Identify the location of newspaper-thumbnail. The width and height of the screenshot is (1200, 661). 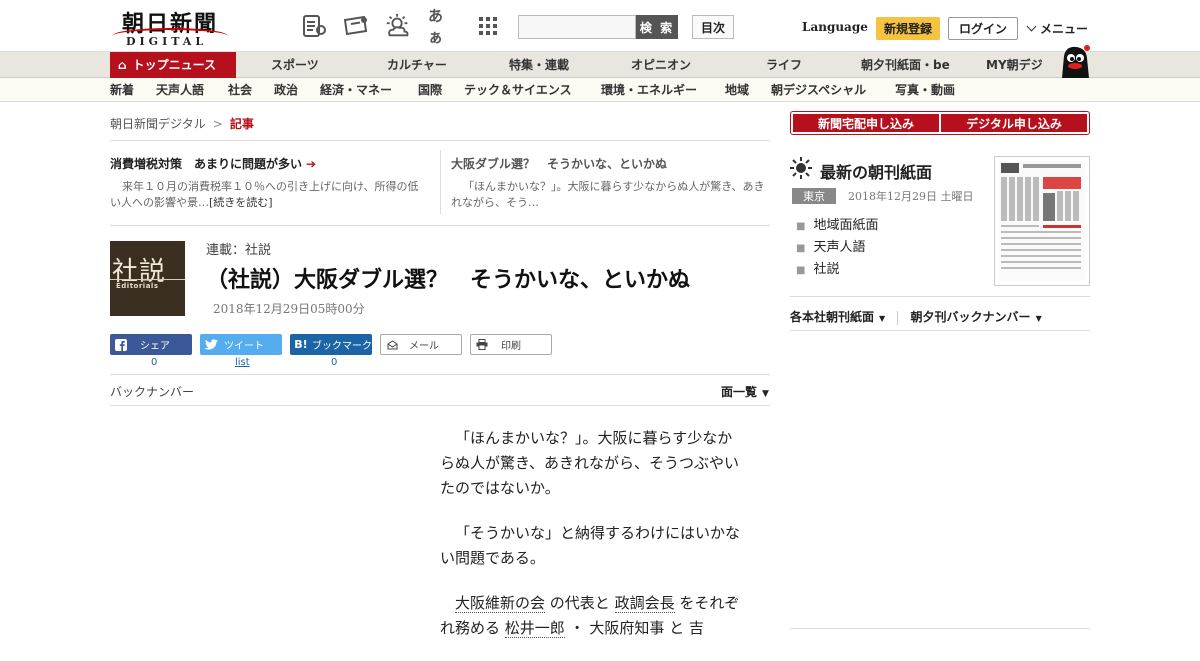
(1042, 221).